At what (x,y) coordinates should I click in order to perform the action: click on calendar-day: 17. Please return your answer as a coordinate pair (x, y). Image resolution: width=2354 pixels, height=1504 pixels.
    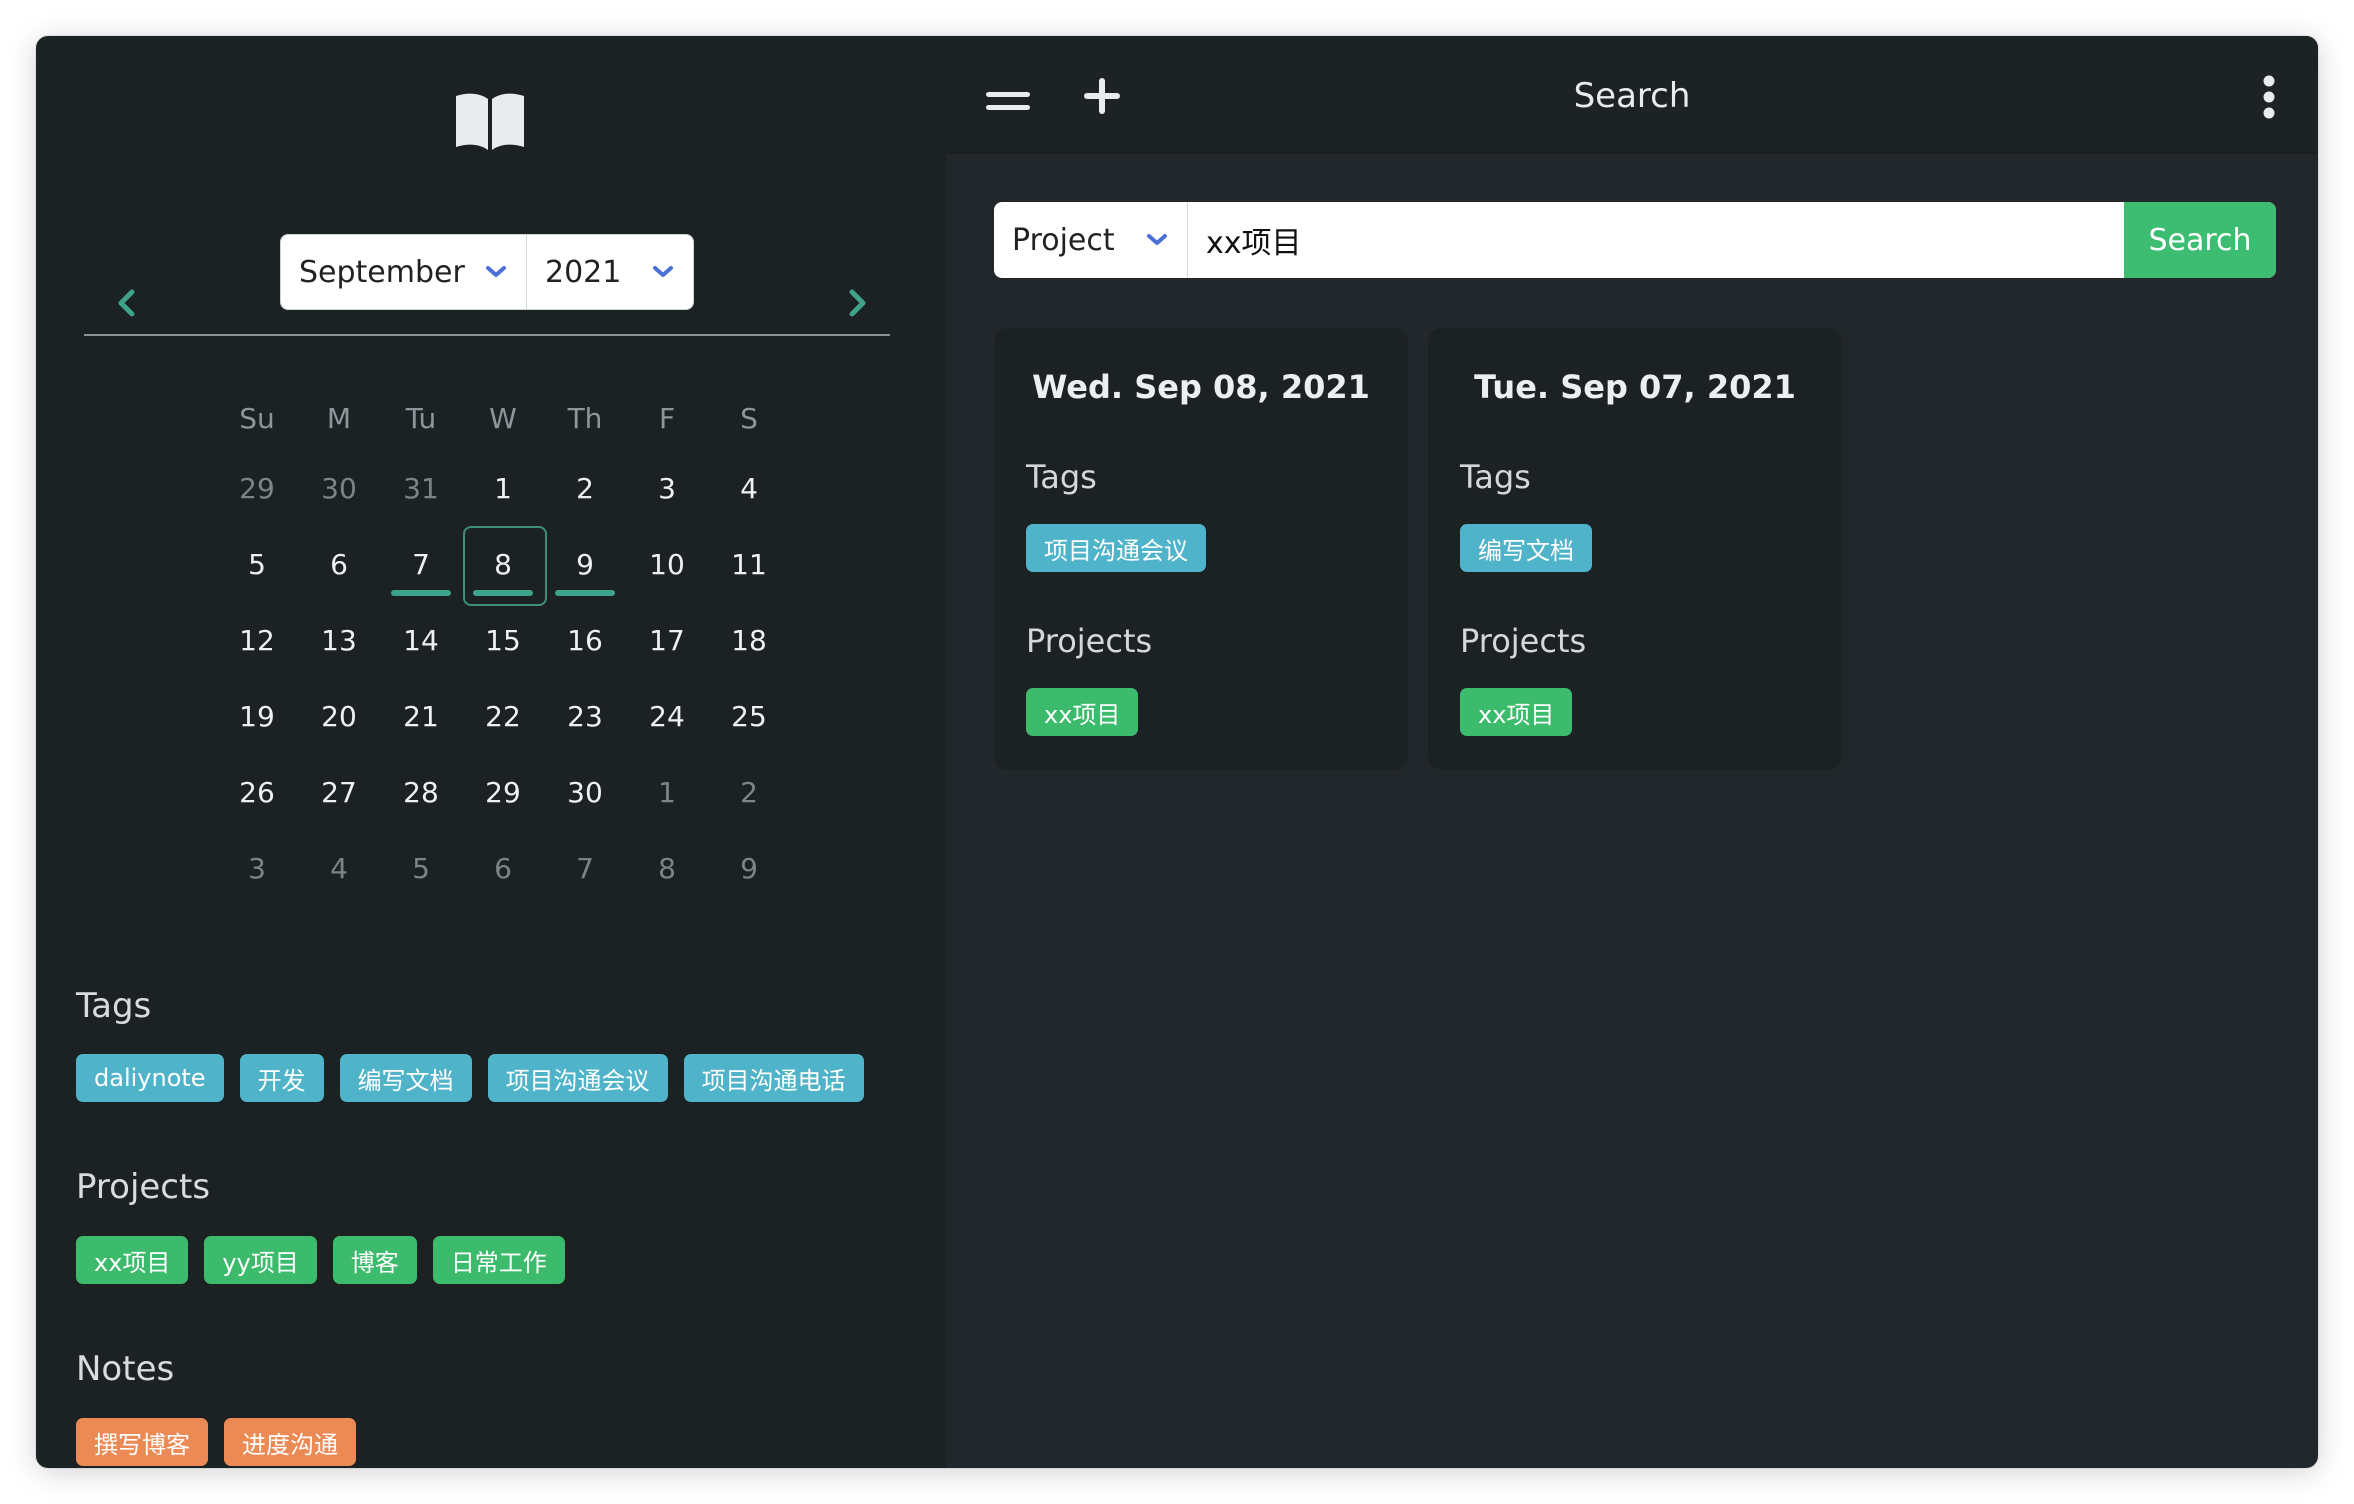
    Looking at the image, I should click on (667, 640).